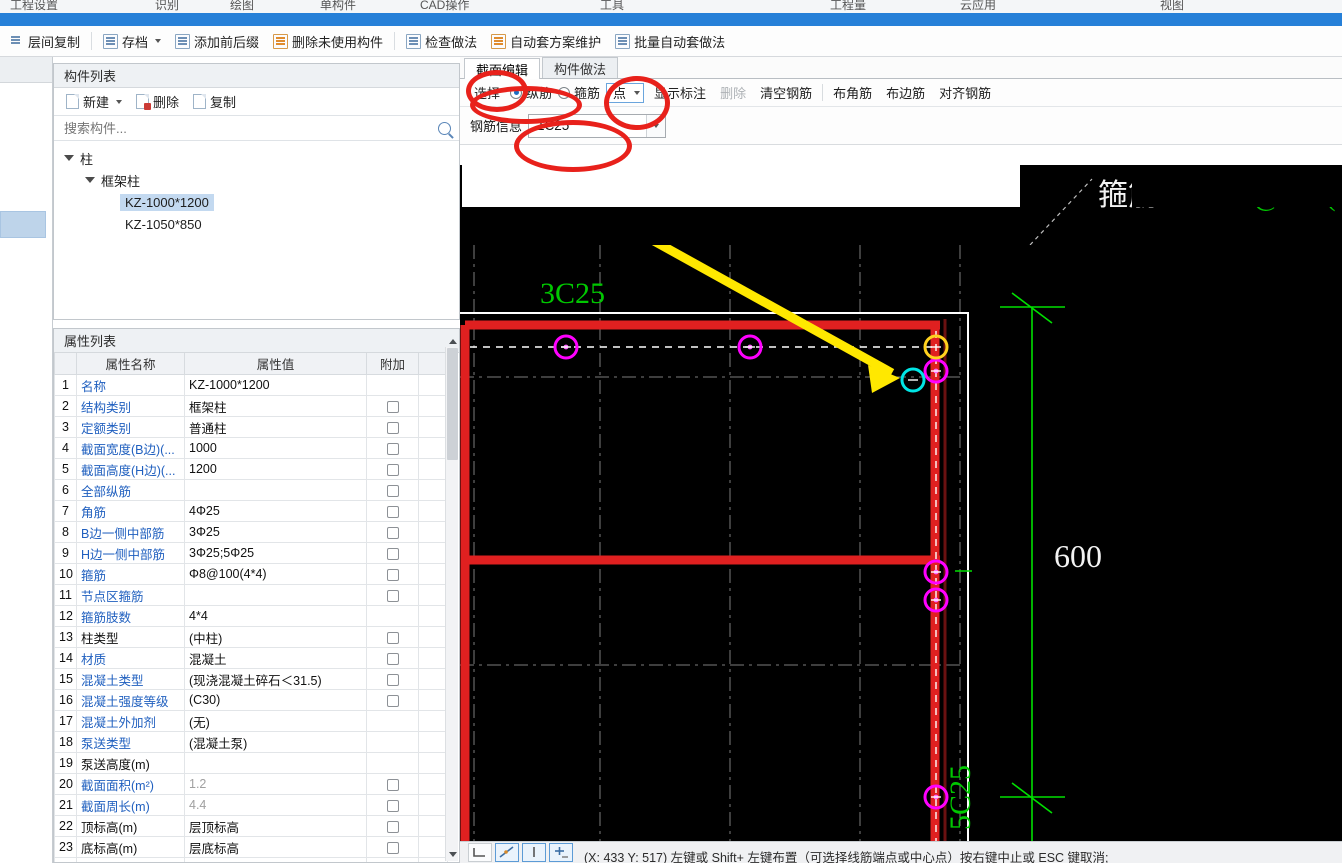 The height and width of the screenshot is (863, 1342). I want to click on table-row: 20 截面面积(m²) 1.2, so click(251, 784).